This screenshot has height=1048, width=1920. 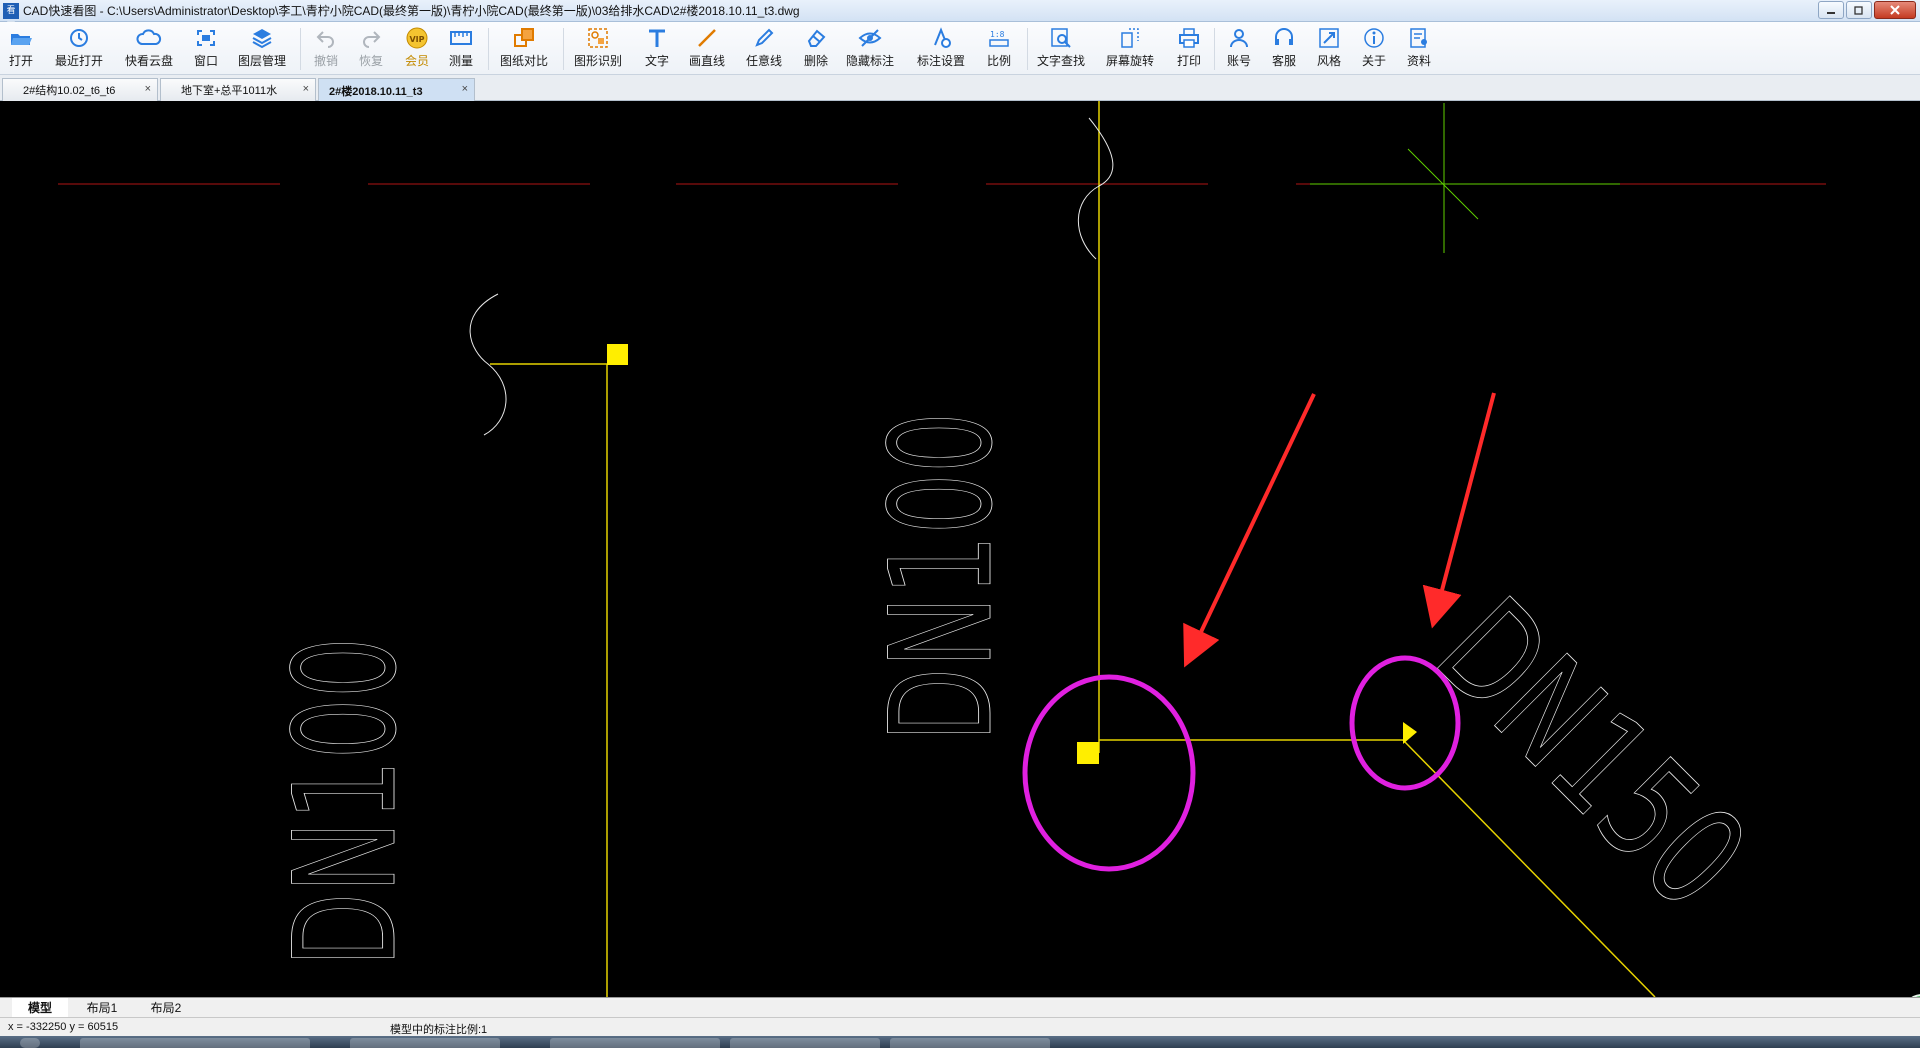 What do you see at coordinates (960, 1007) in the screenshot?
I see `layout-tab-bar: 模型 布局1 布局2` at bounding box center [960, 1007].